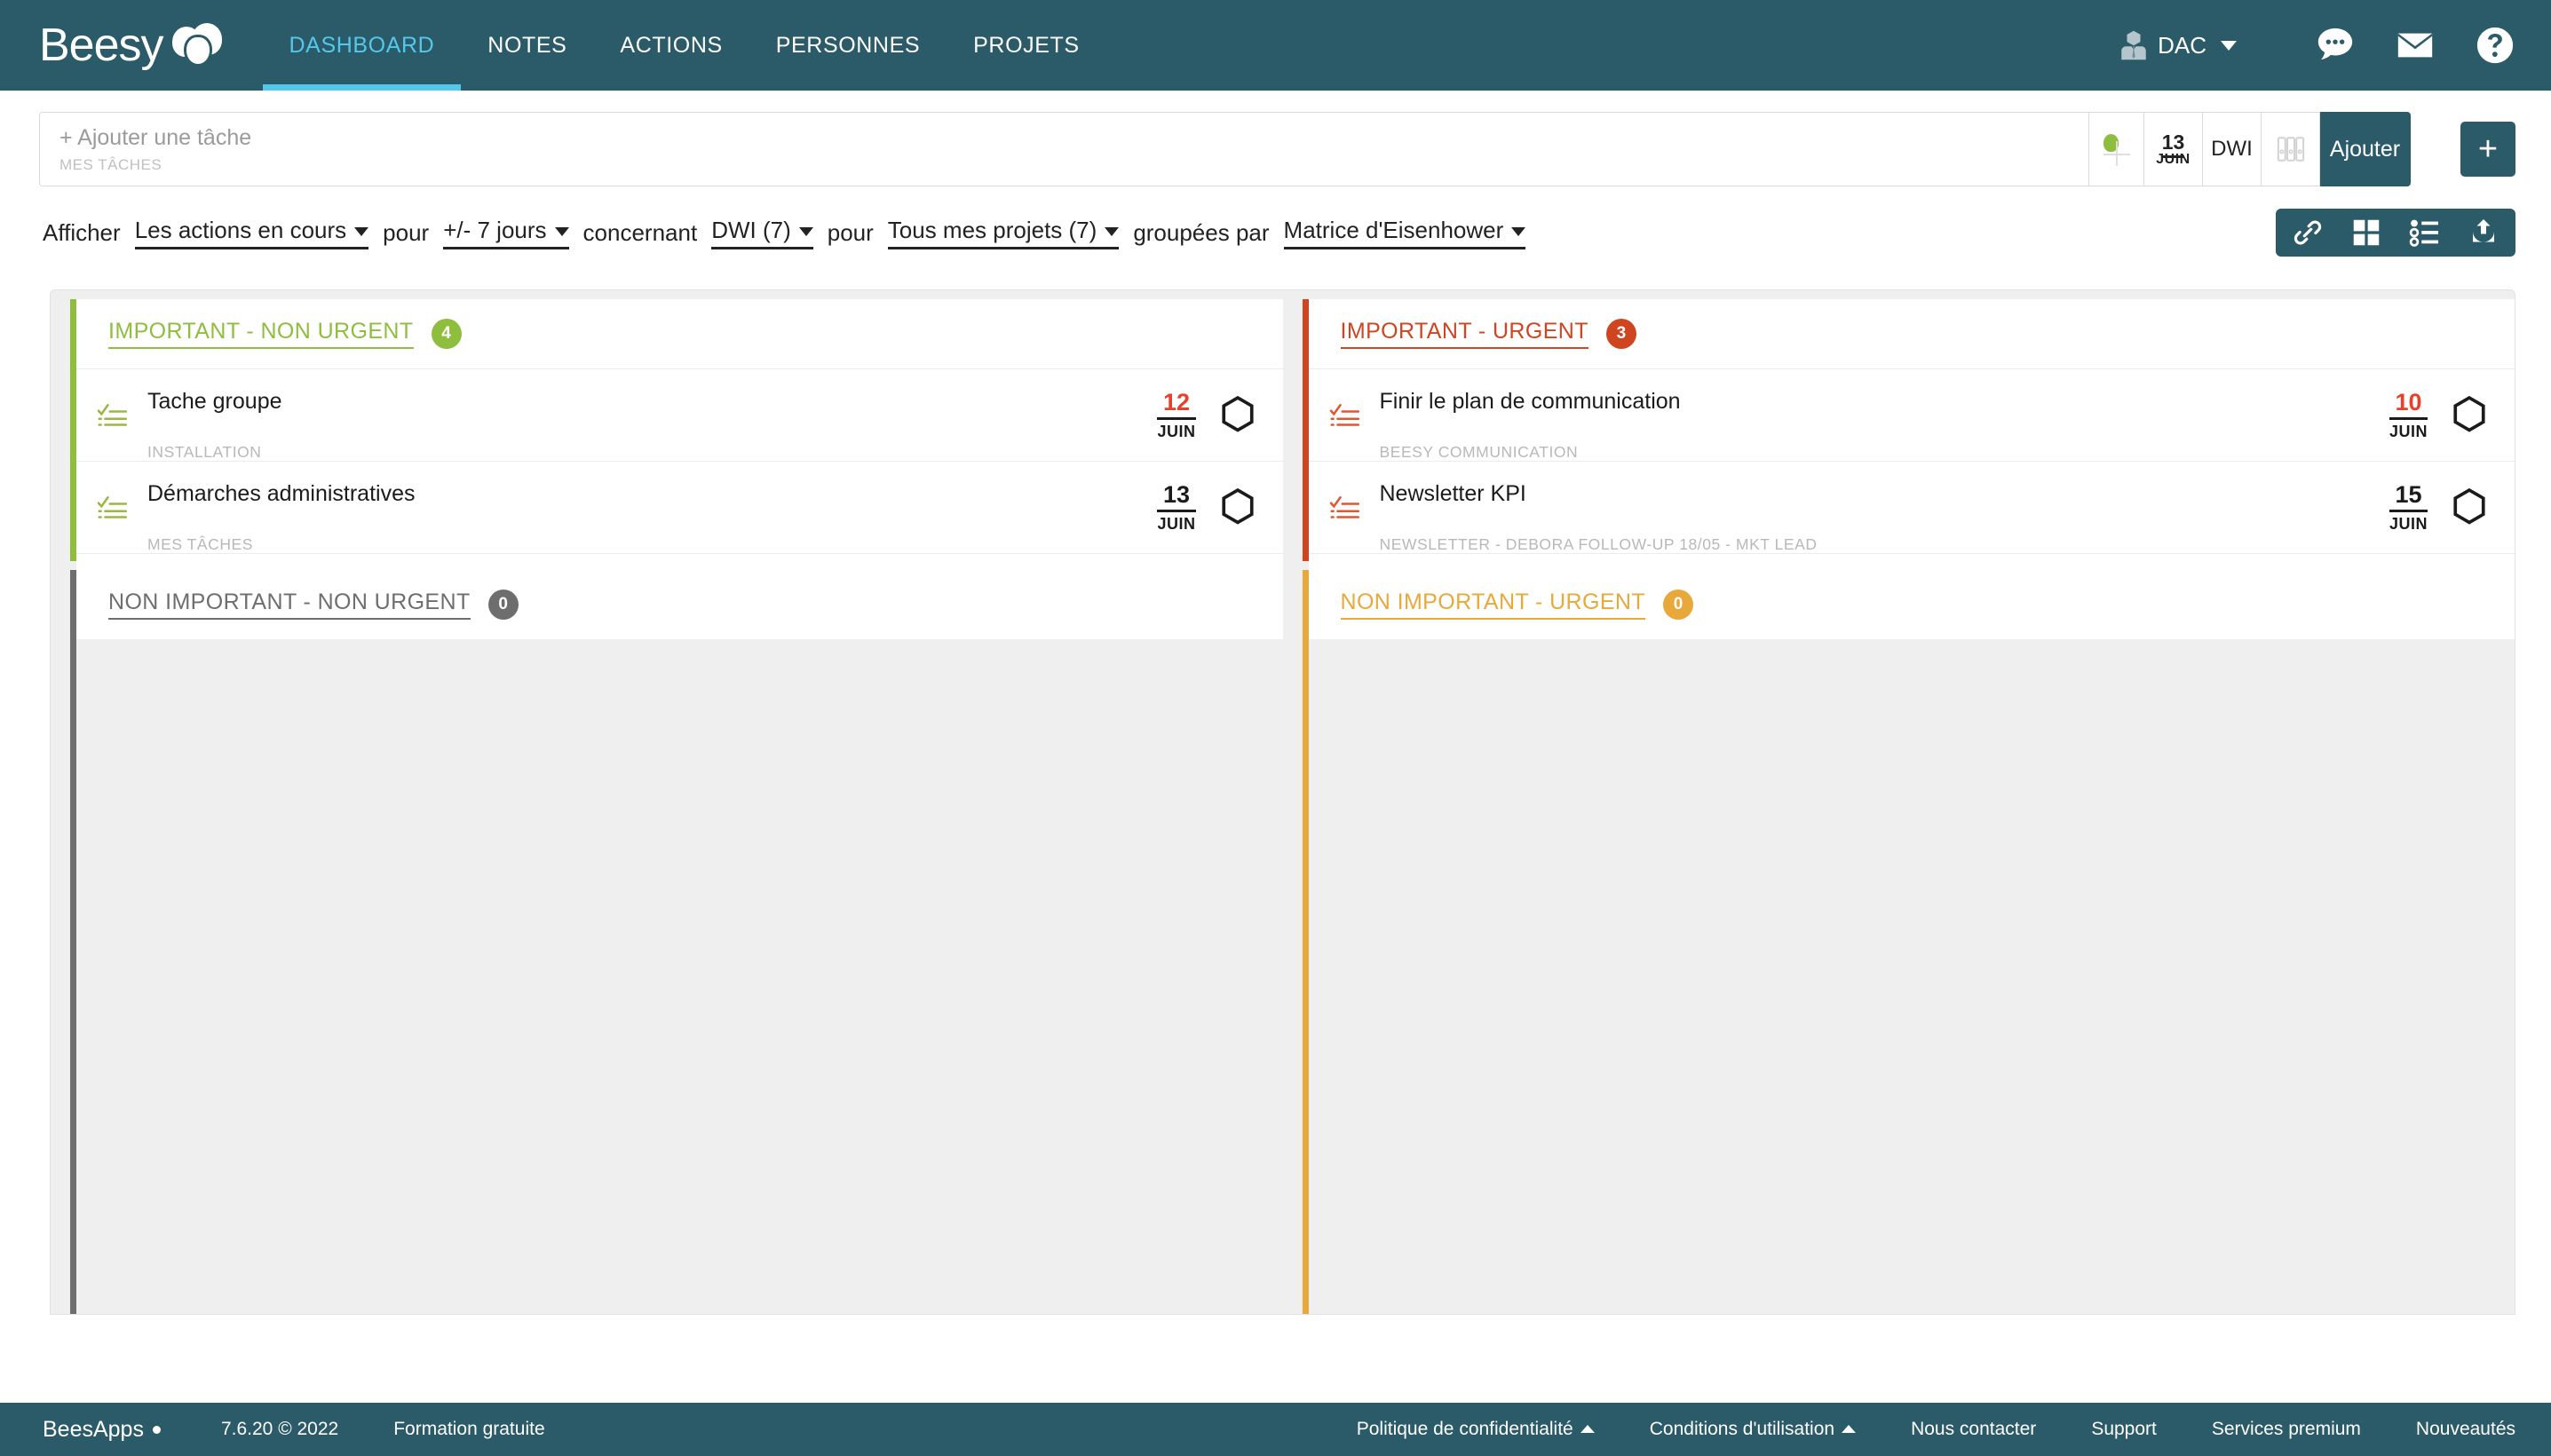  What do you see at coordinates (2408, 415) in the screenshot?
I see `task-due-date: 10 JUIN` at bounding box center [2408, 415].